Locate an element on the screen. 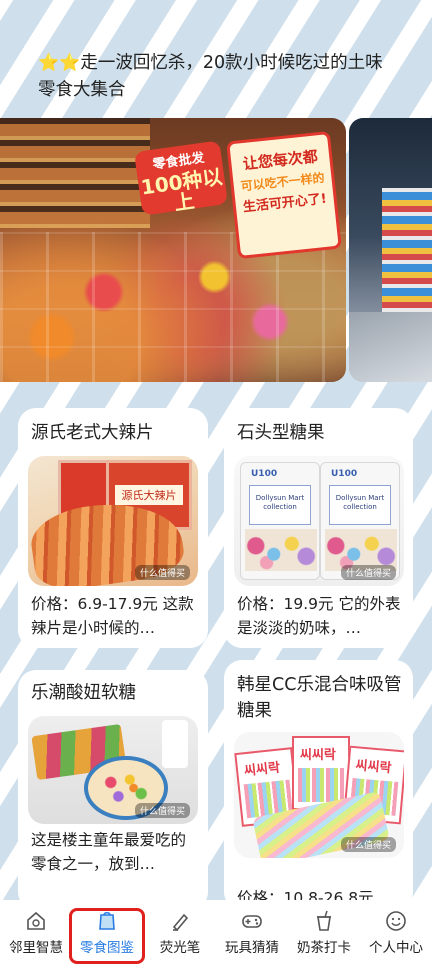  article-title-text: 走一波回忆杀，20款小时候吃过的土味零食大集合 is located at coordinates (210, 76).